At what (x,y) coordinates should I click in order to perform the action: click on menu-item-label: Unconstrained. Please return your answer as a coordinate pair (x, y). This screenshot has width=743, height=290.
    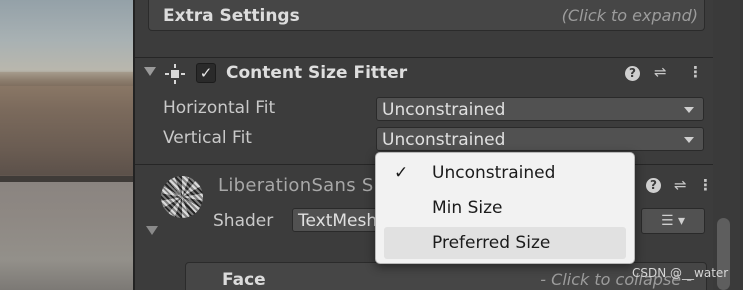
    Looking at the image, I should click on (494, 173).